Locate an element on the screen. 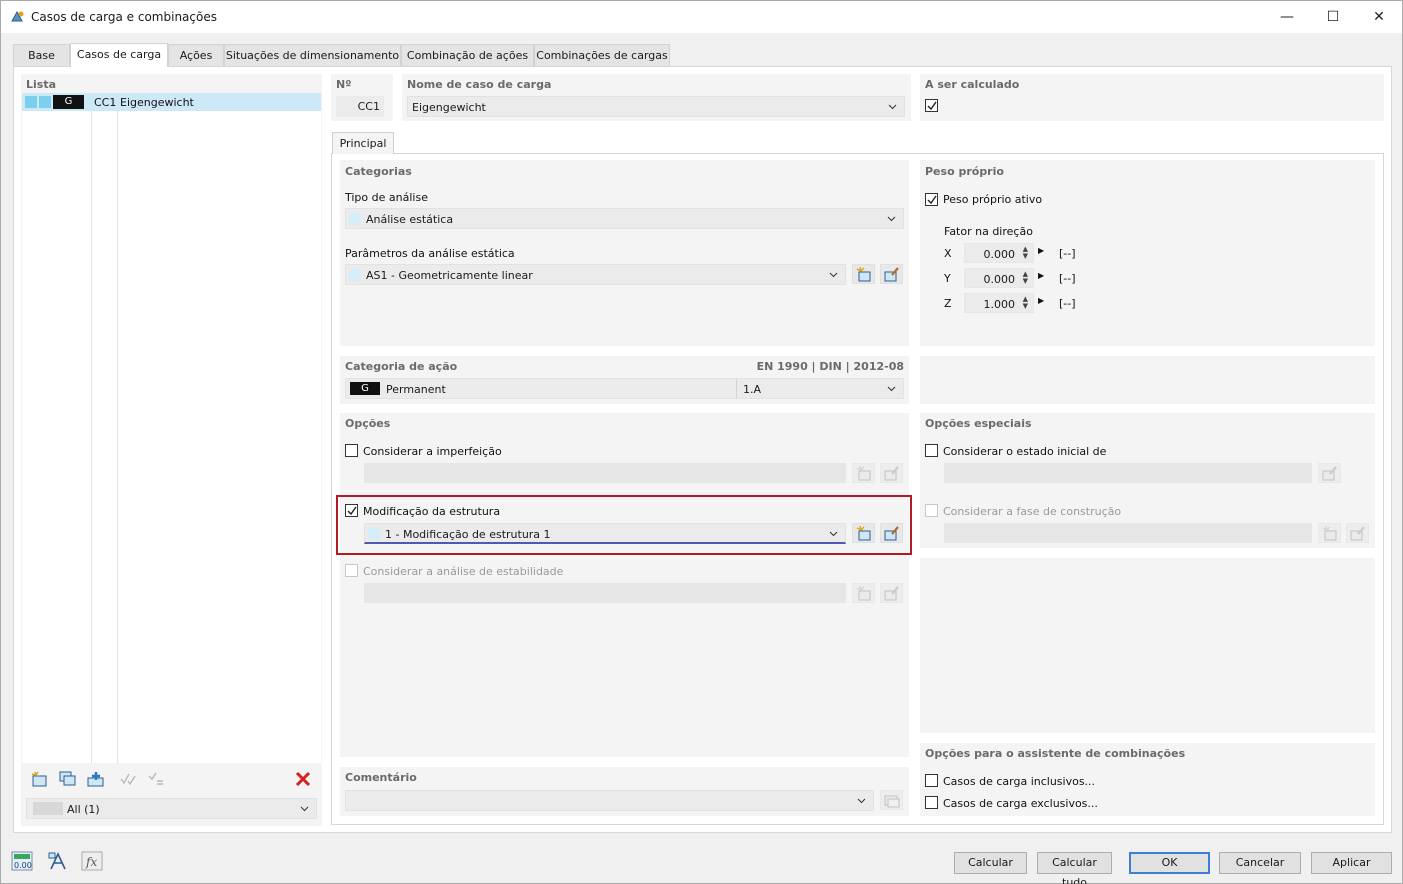  comment-panel: Comentário is located at coordinates (624, 791).